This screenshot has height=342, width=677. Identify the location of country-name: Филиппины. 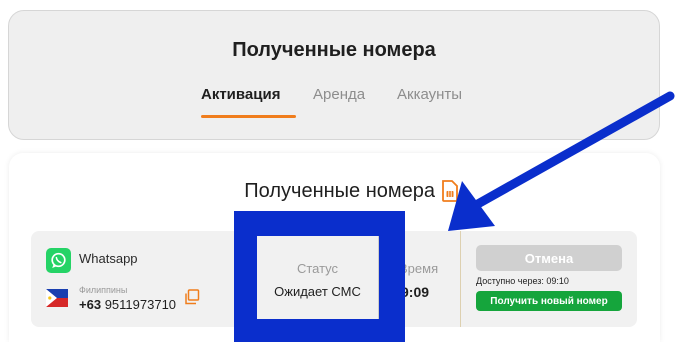
(103, 290).